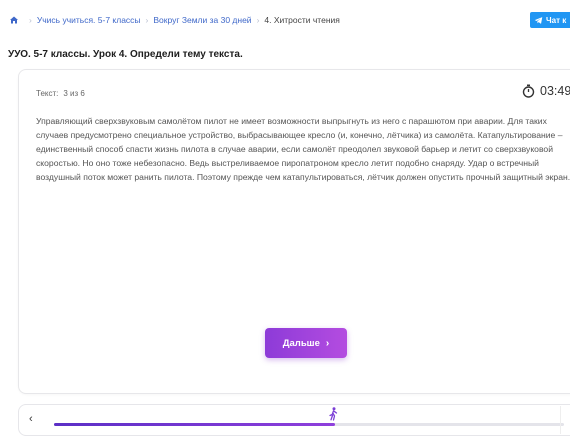 This screenshot has width=570, height=436. I want to click on stopwatch-icon, so click(528, 91).